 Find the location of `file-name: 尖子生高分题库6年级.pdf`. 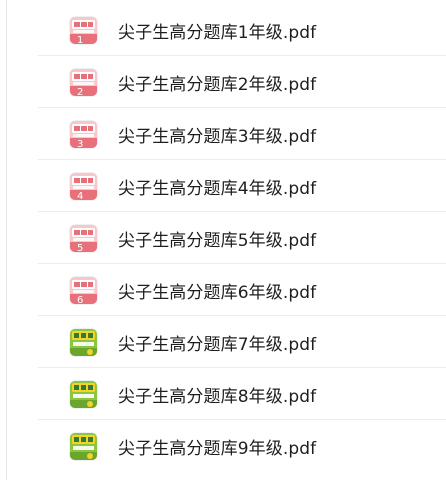

file-name: 尖子生高分题库6年级.pdf is located at coordinates (217, 292).